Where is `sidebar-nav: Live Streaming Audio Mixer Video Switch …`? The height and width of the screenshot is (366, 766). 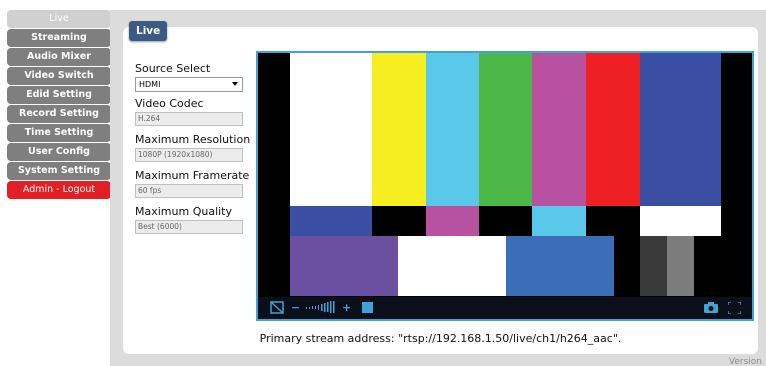 sidebar-nav: Live Streaming Audio Mixer Video Switch … is located at coordinates (59, 105).